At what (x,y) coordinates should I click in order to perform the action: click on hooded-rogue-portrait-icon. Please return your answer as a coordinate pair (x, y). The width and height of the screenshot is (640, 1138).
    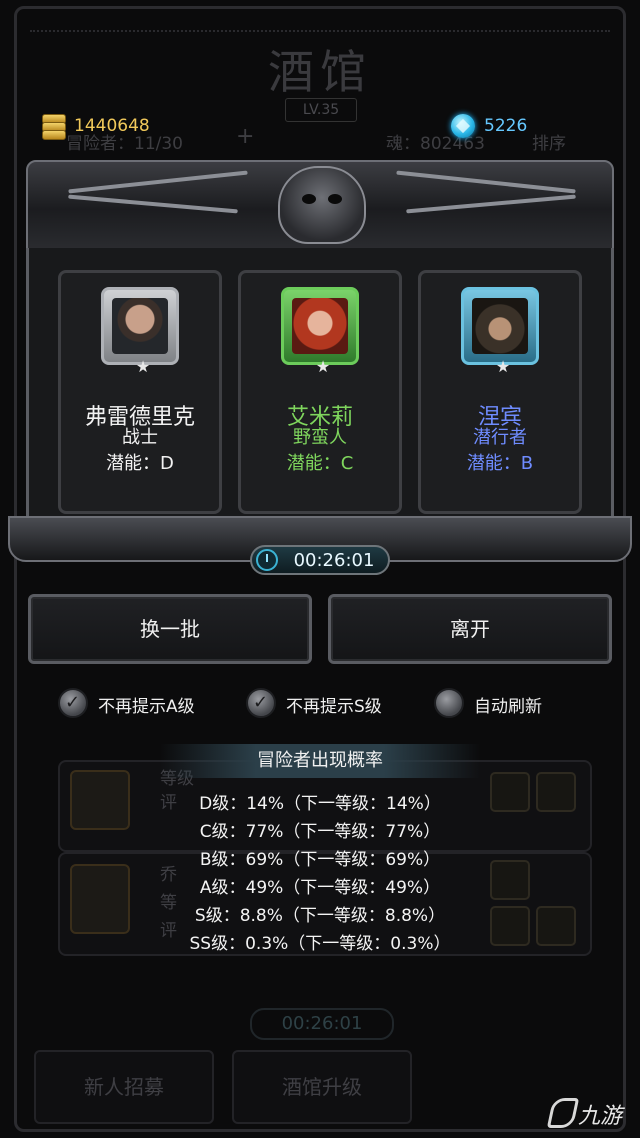
    Looking at the image, I should click on (500, 326).